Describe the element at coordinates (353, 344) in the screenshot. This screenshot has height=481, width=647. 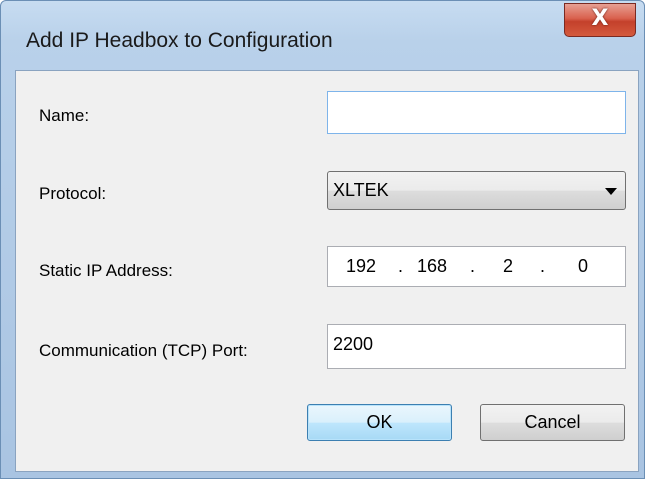
I see `port-value: 2200` at that location.